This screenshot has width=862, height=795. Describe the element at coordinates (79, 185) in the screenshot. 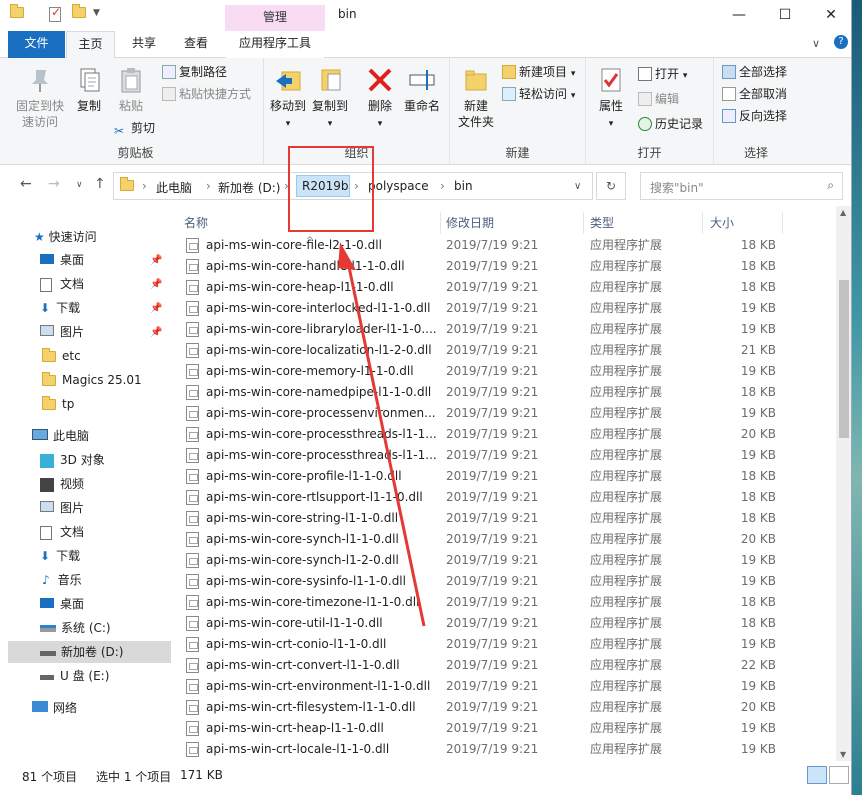

I see `recent-locations-icon: ∨` at that location.